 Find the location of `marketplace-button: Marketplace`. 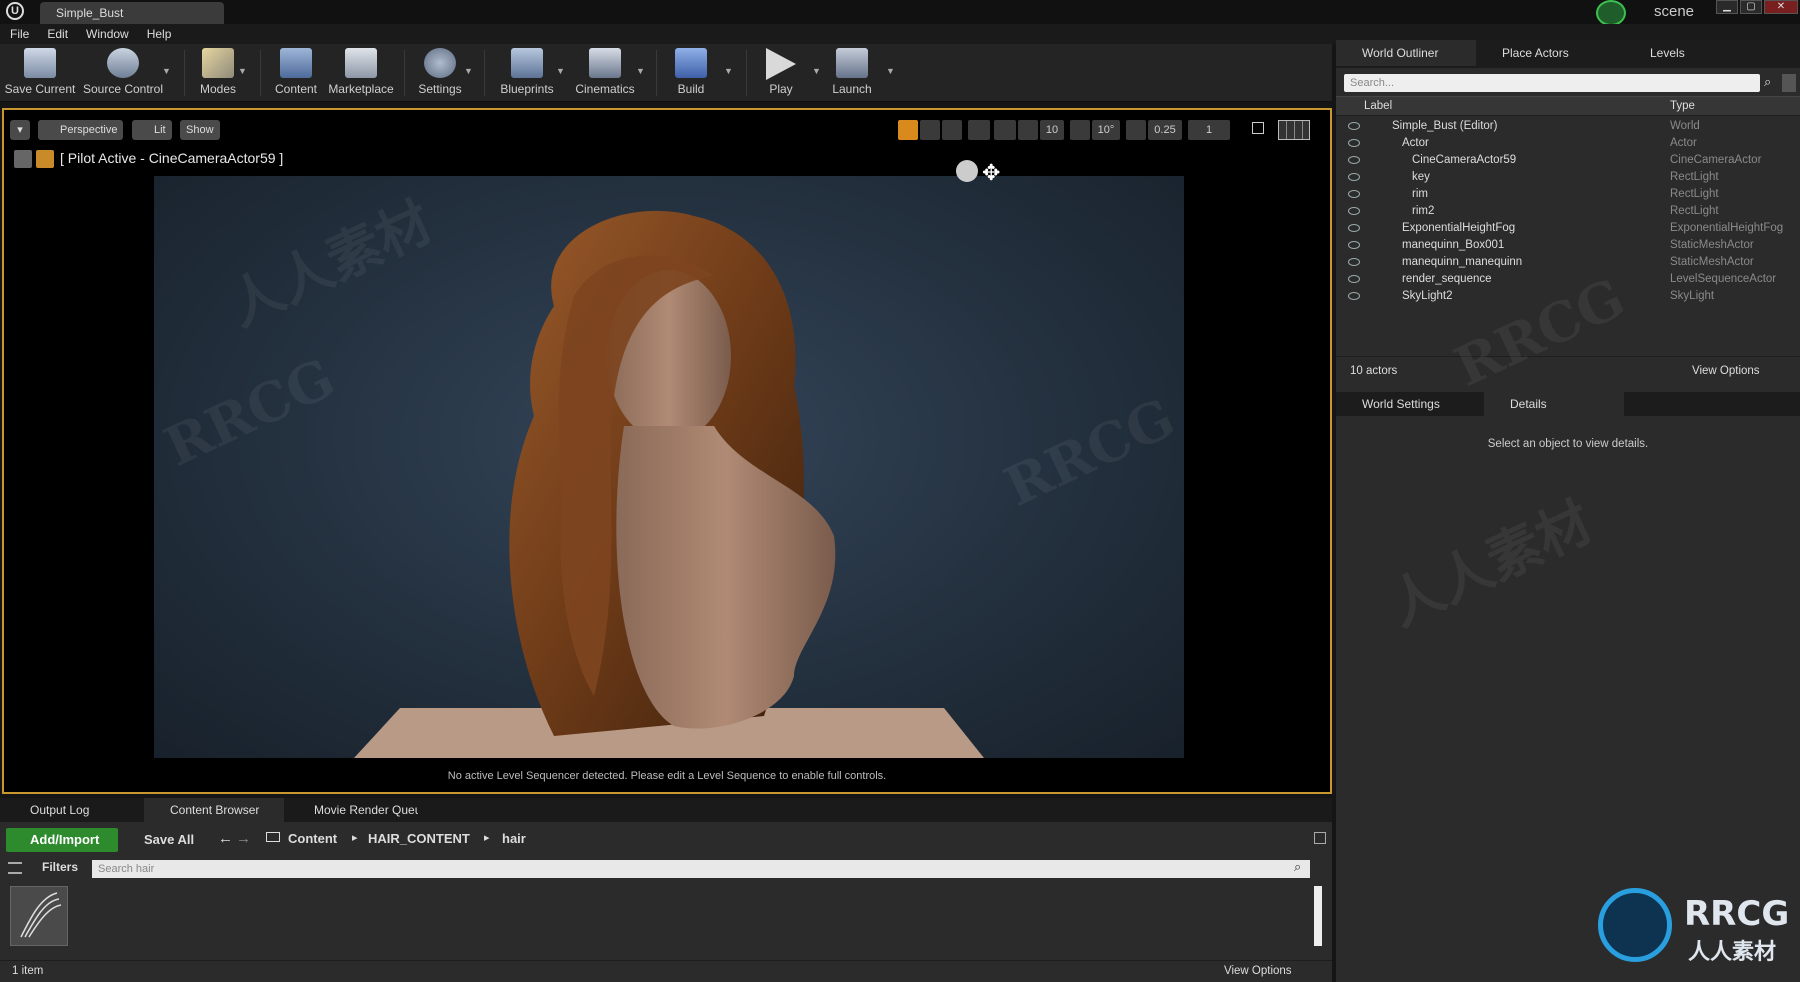

marketplace-button: Marketplace is located at coordinates (361, 74).